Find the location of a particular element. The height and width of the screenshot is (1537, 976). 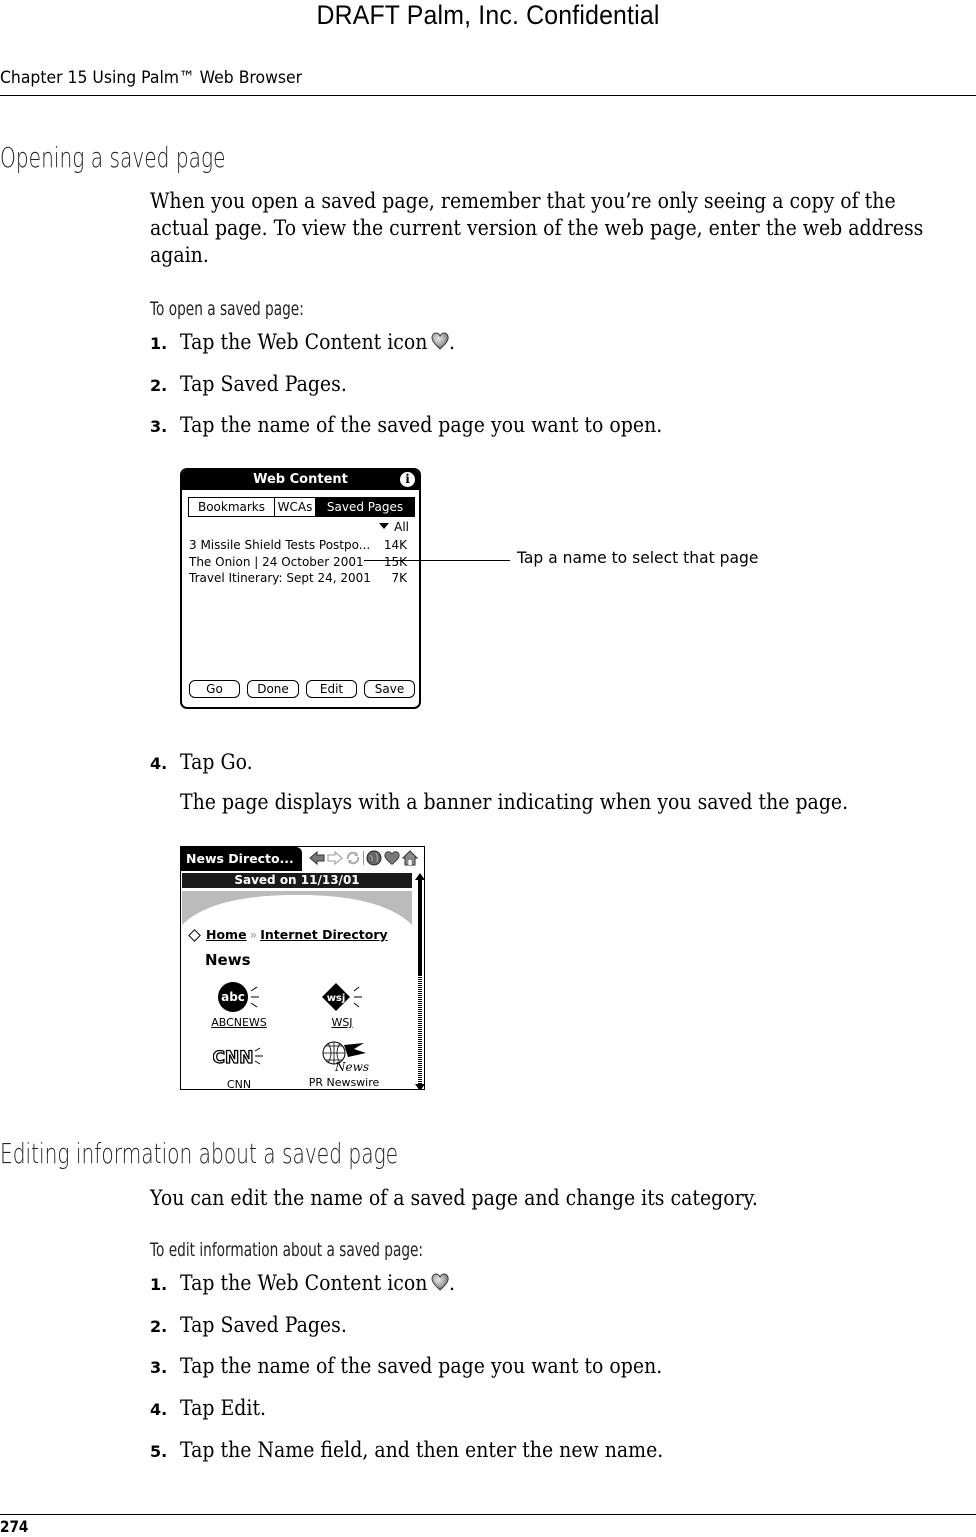

open-step-1: 1. Tap the Web Content icon. is located at coordinates (318, 343).